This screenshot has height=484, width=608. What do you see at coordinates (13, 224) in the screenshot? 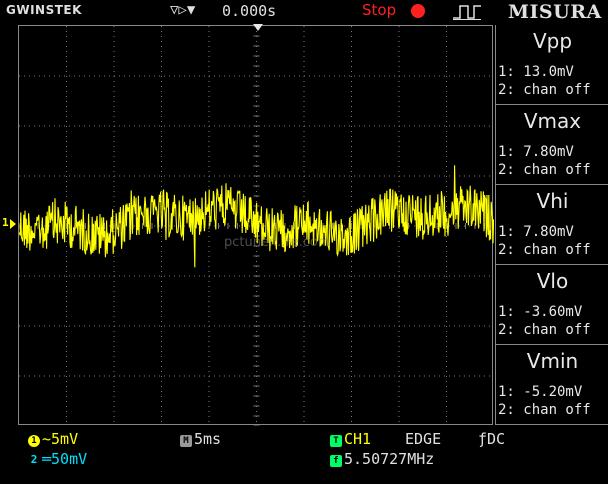
I see `ch1-marker-arrow-icon` at bounding box center [13, 224].